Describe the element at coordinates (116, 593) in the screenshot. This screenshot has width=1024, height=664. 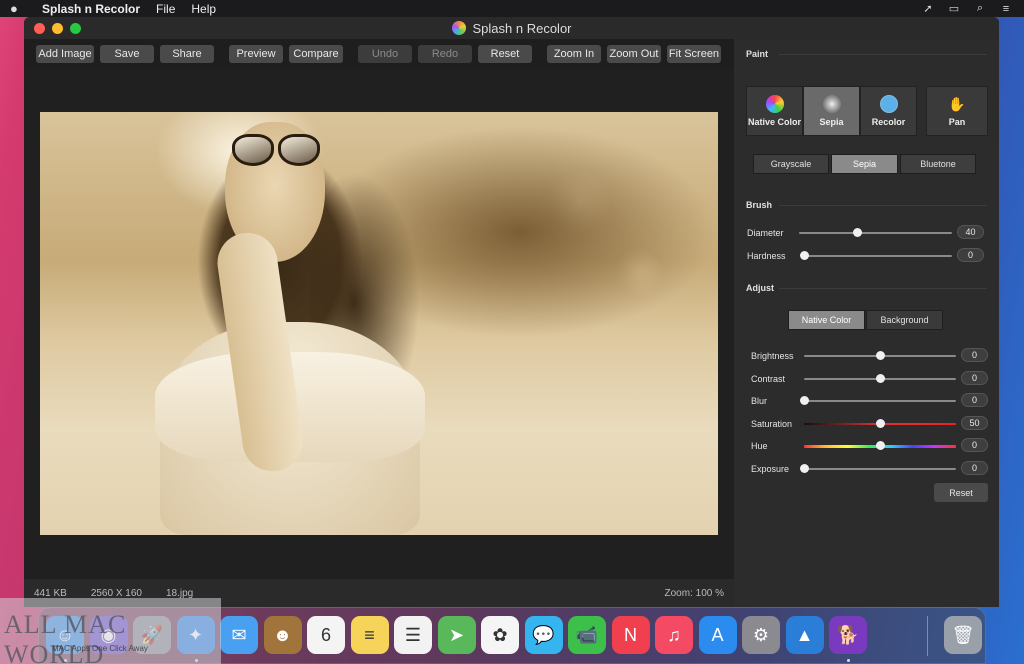
I see `image-dimensions: 2560 X 160` at that location.